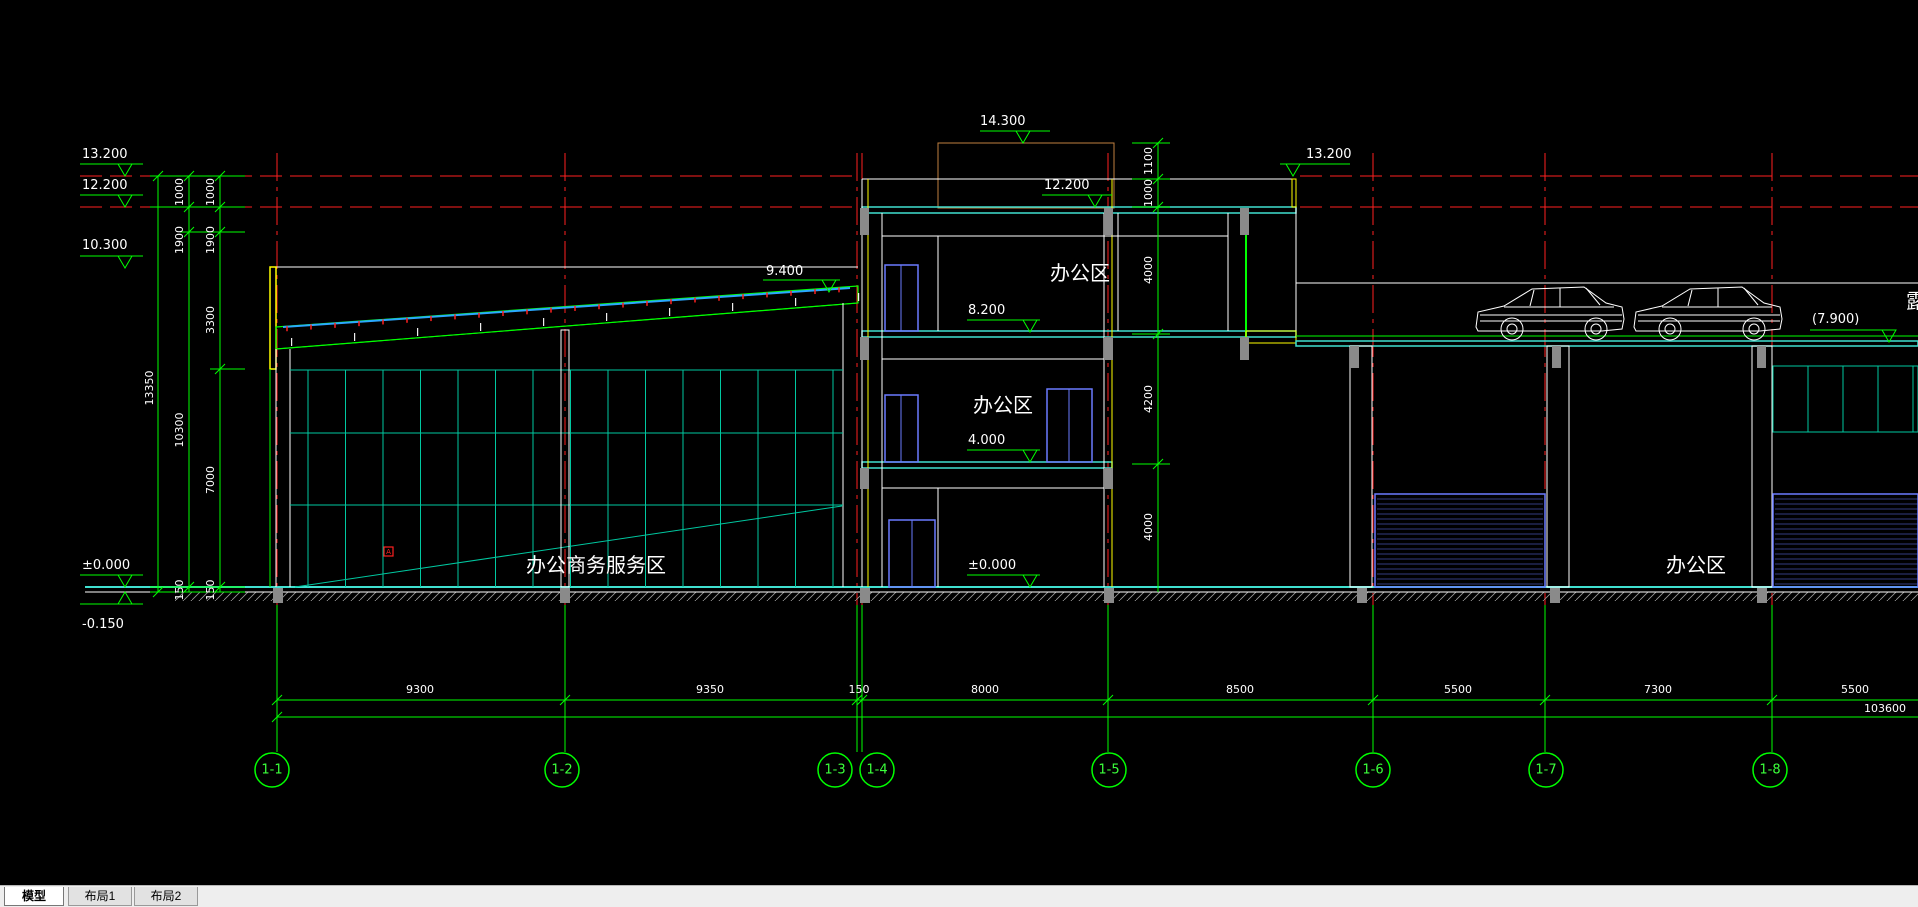  Describe the element at coordinates (1769, 770) in the screenshot. I see `axis-label-1-8: 1-8` at that location.